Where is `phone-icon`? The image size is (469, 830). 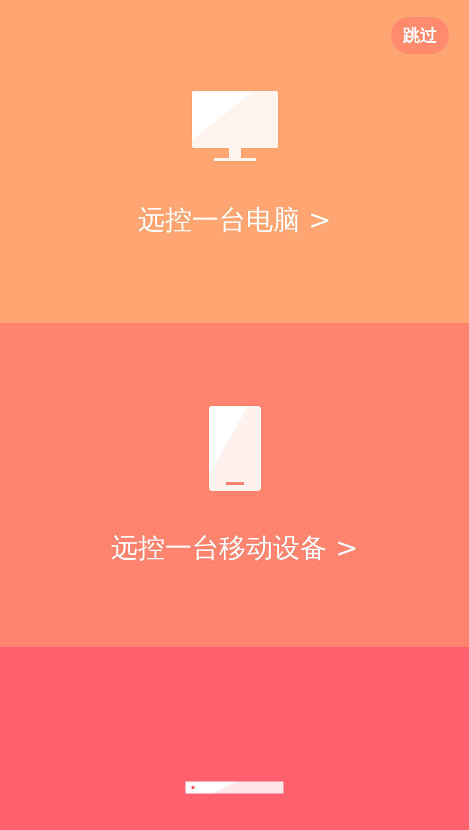
phone-icon is located at coordinates (235, 448).